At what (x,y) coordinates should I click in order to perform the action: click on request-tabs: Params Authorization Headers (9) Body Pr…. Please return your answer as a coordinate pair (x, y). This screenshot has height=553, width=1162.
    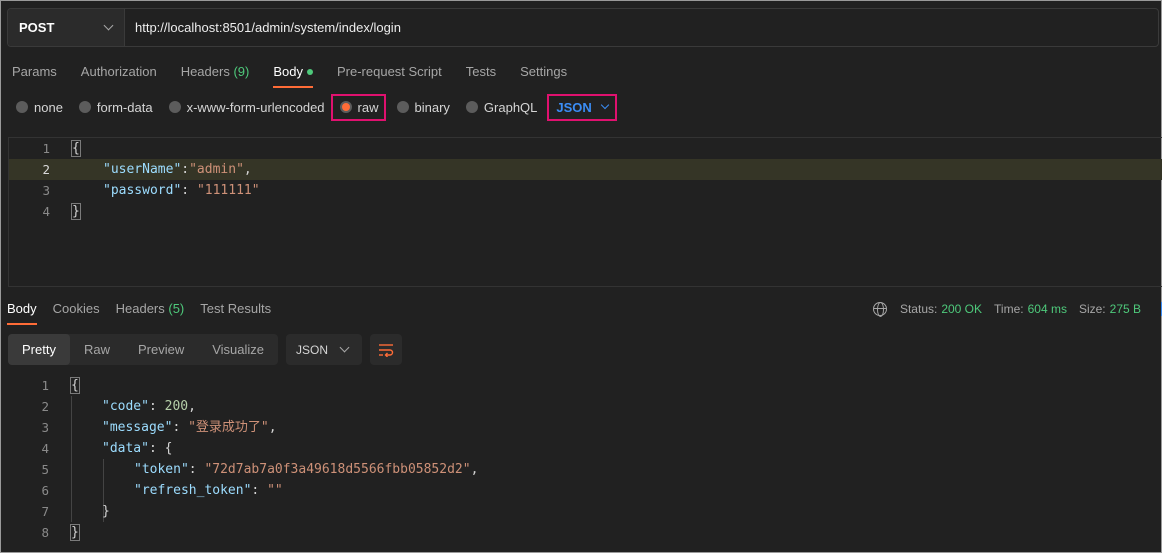
    Looking at the image, I should click on (301, 75).